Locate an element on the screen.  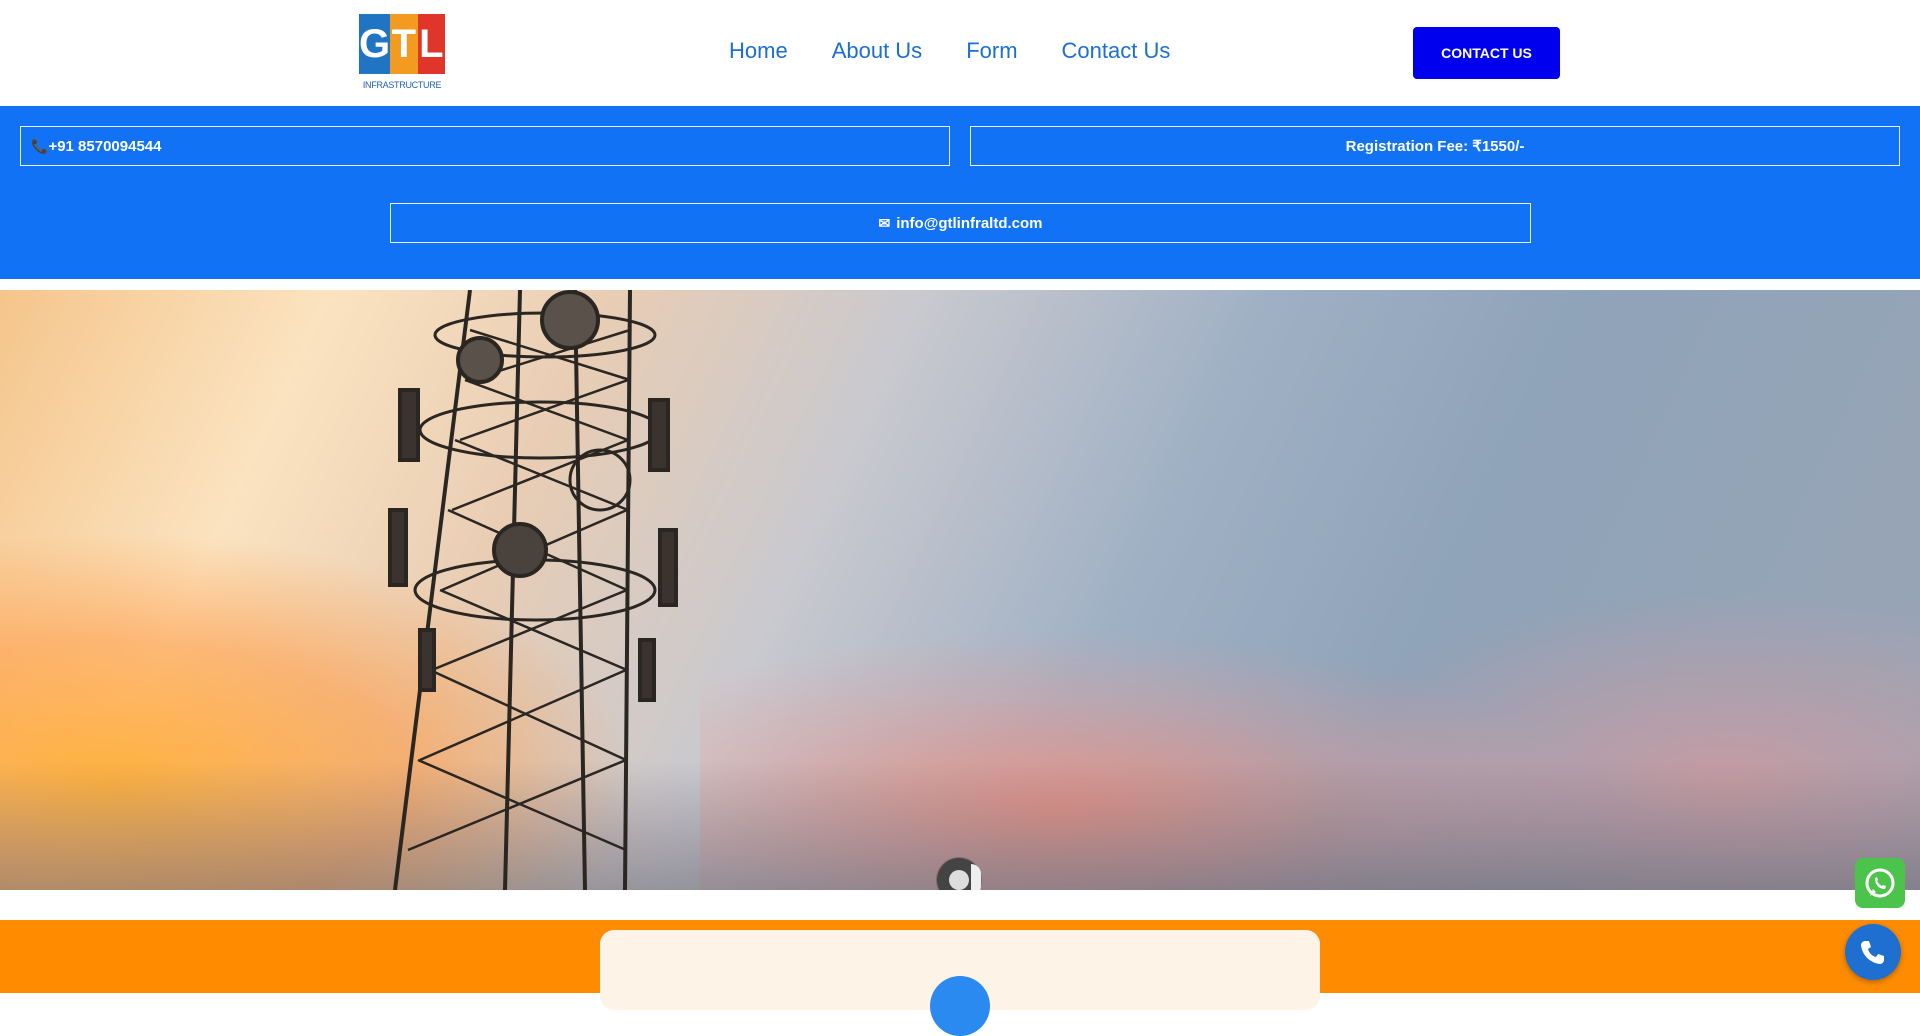
phone-icon: 📞 is located at coordinates (40, 145).